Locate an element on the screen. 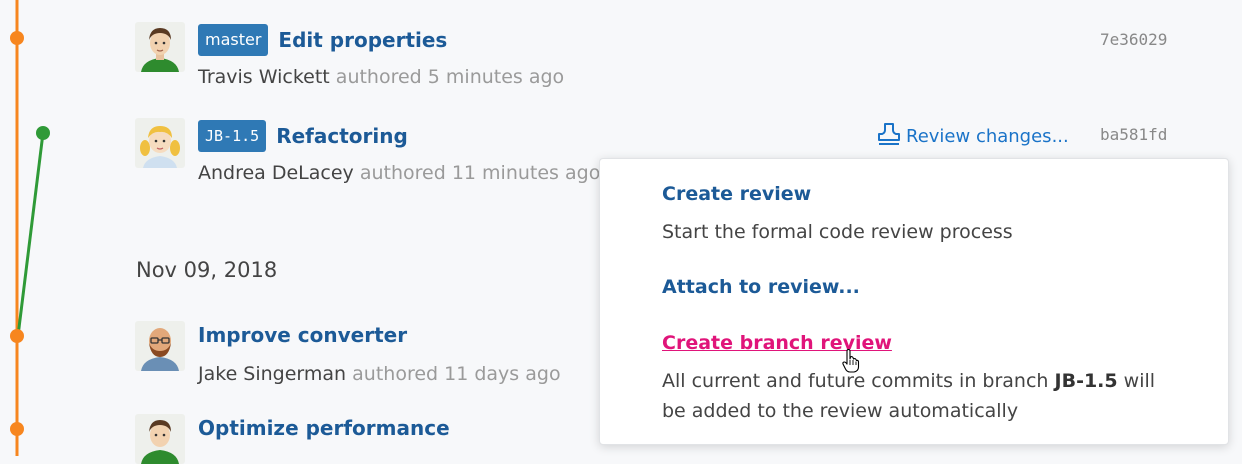  create-review-item: Create review is located at coordinates (736, 194).